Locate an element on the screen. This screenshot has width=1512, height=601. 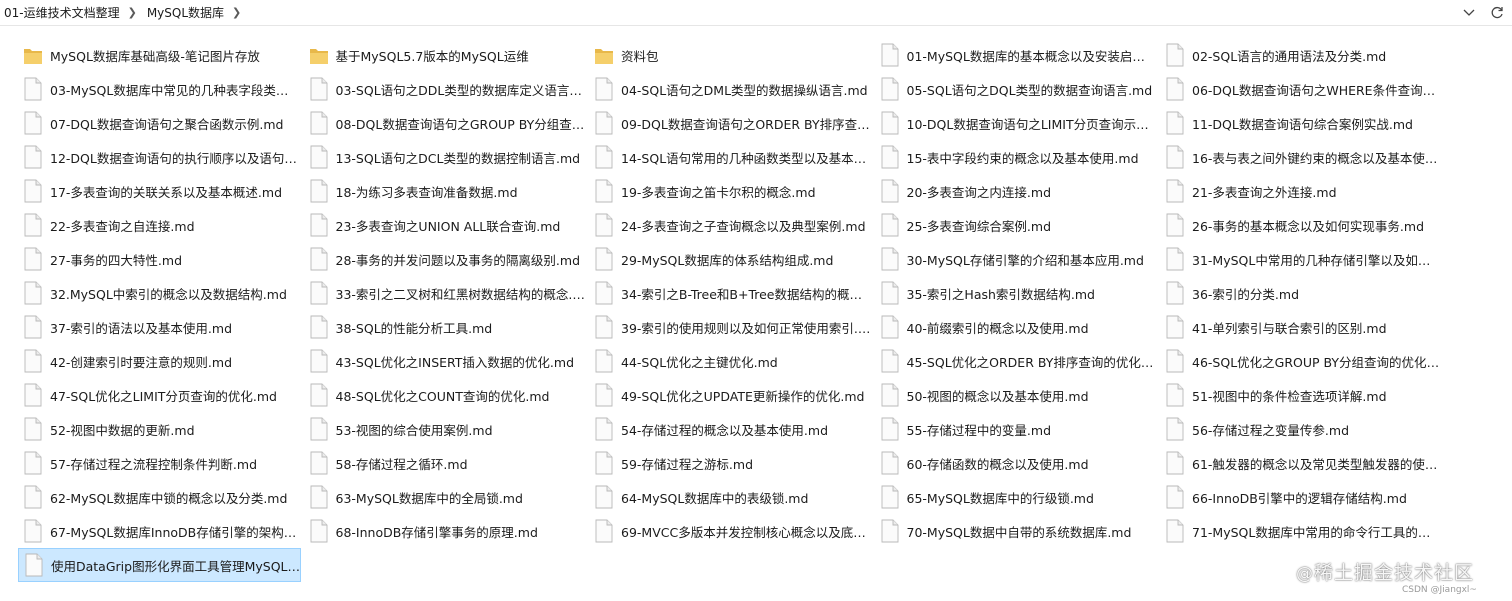
file-item: 65-MySQL数据库中的行级锁.md is located at coordinates (1018, 497).